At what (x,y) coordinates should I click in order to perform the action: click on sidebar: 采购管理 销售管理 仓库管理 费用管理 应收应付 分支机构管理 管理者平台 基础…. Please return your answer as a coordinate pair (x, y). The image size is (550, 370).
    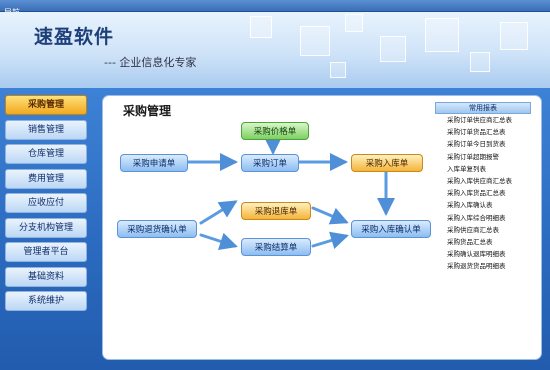
    Looking at the image, I should click on (46, 205).